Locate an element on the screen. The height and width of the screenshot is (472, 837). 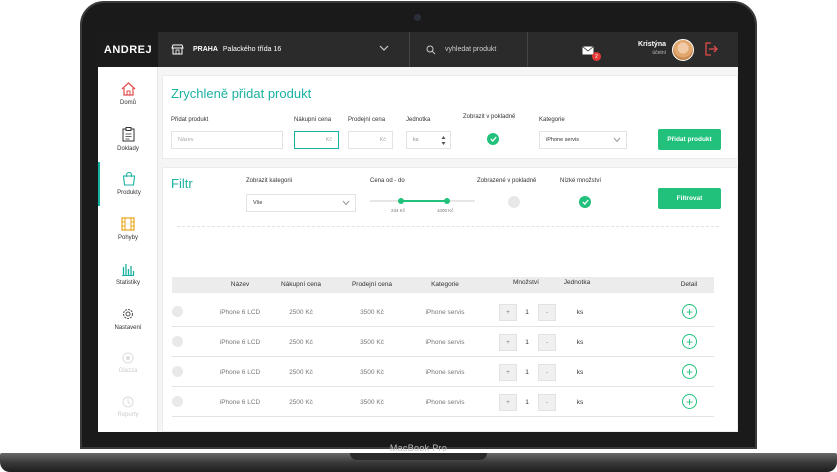
filter-category-select: Vše is located at coordinates (301, 203).